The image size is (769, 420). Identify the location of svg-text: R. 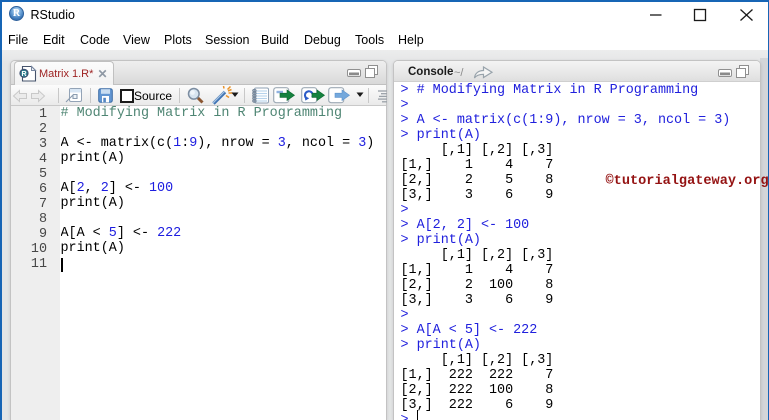
(23, 74).